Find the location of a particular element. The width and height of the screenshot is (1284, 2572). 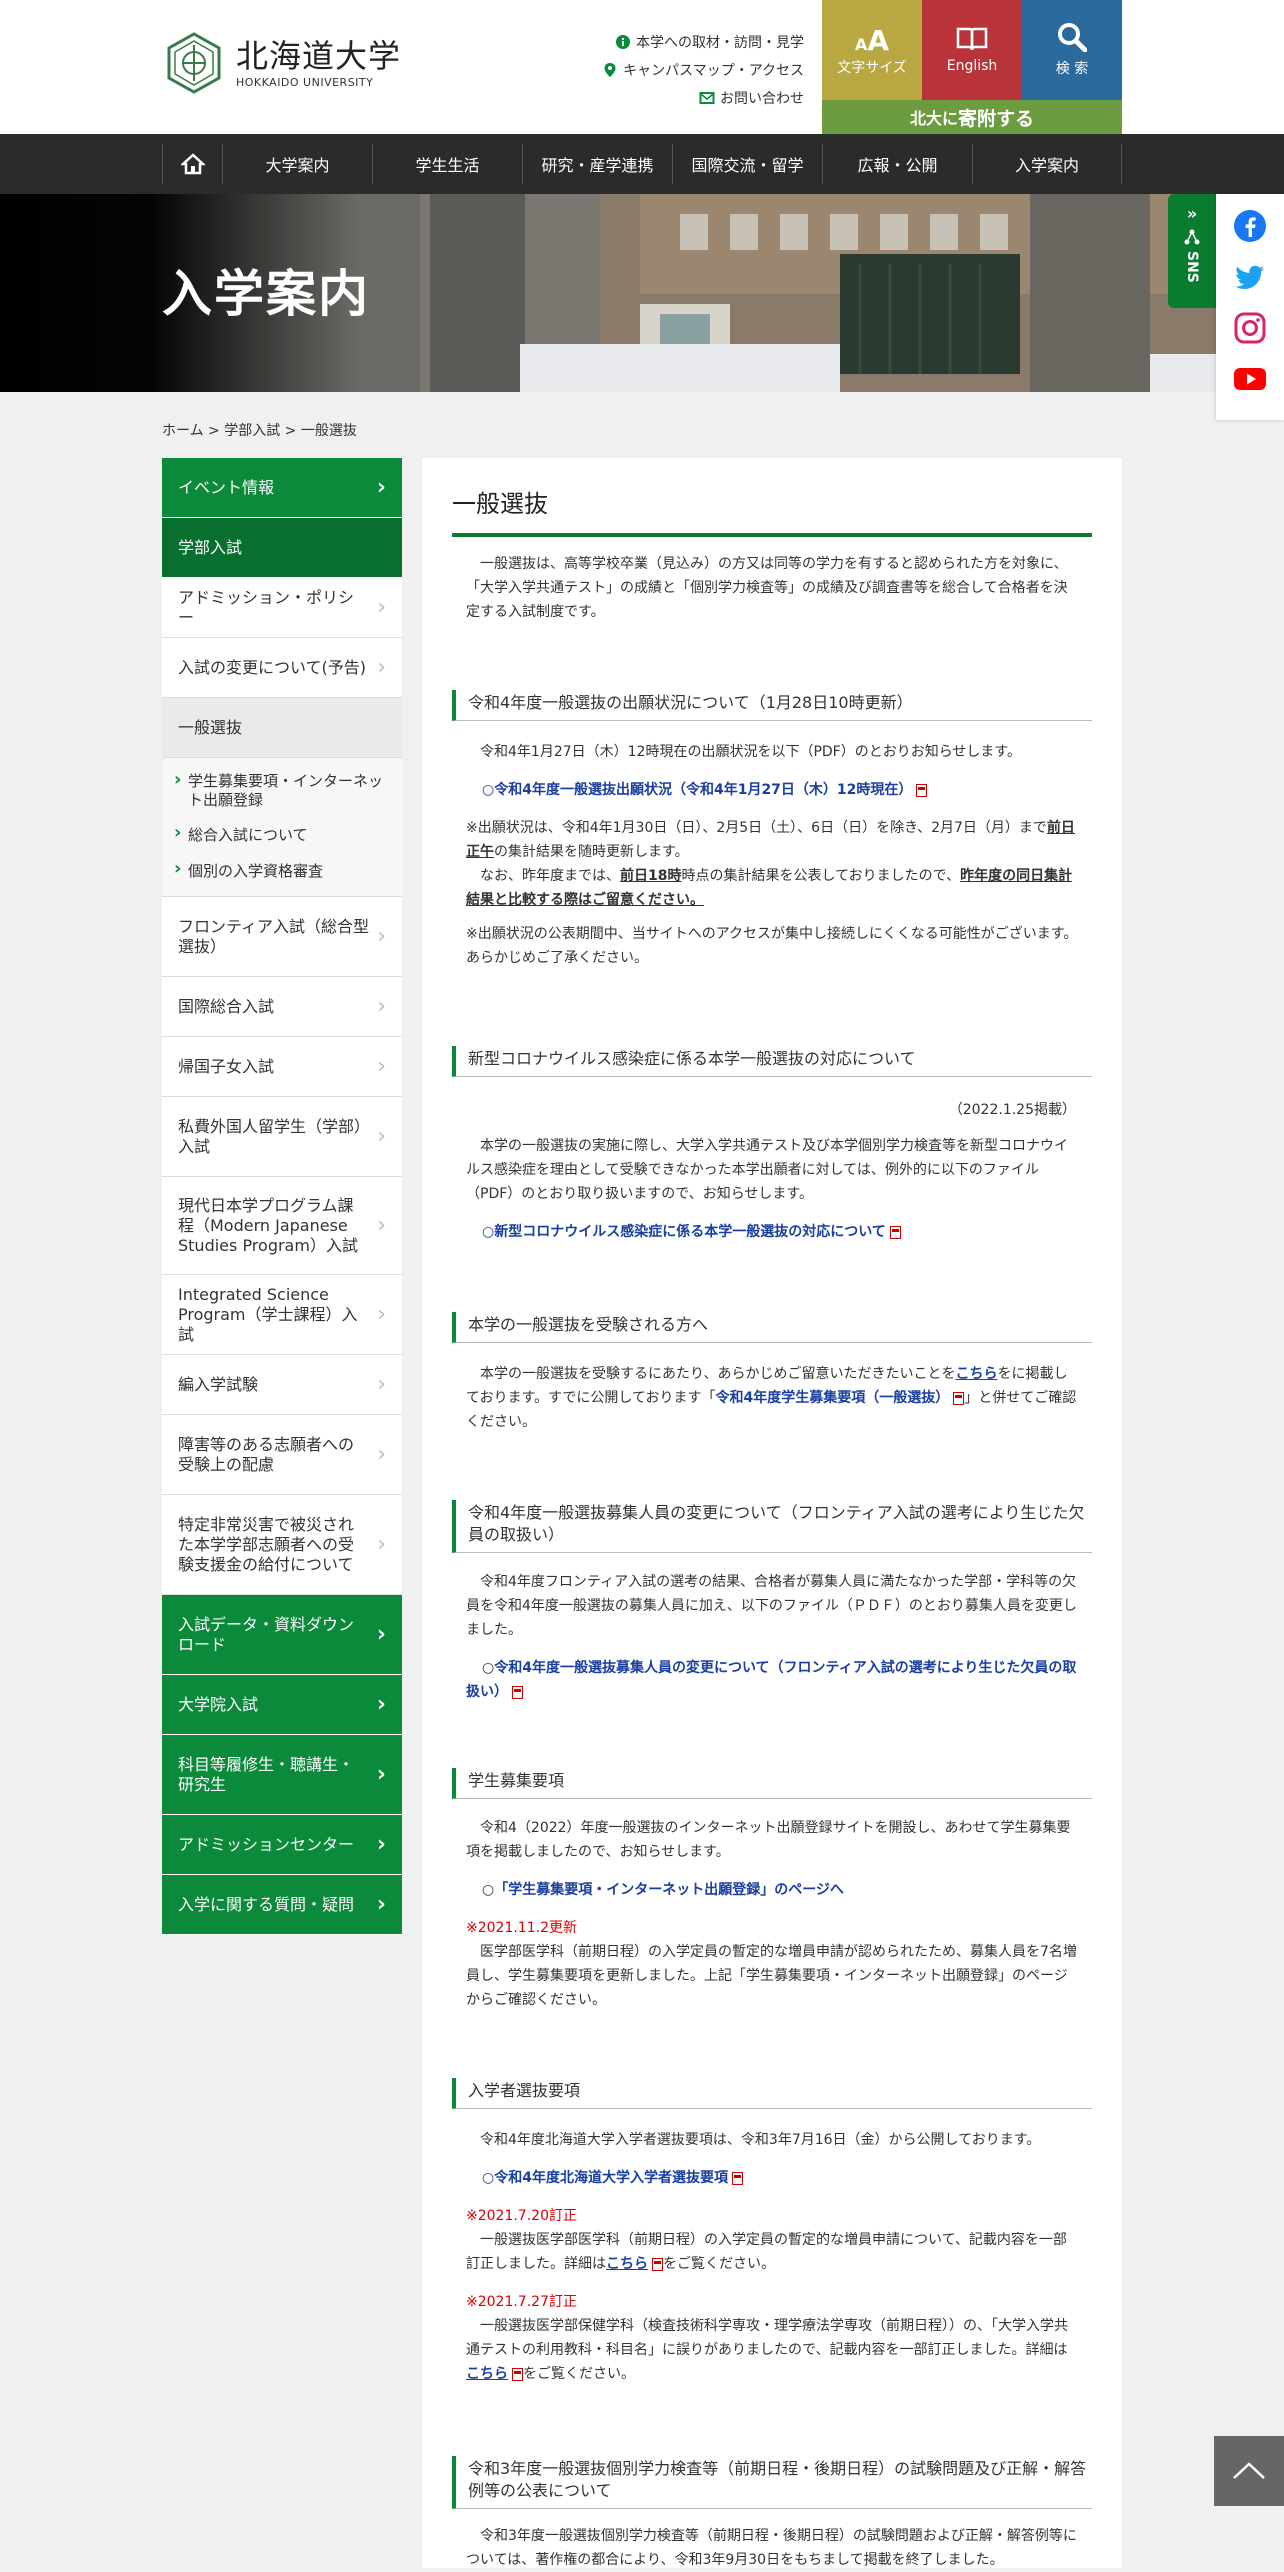

sidebar-item-label: 障害等のある志願者への受験上の配慮 is located at coordinates (266, 1454).